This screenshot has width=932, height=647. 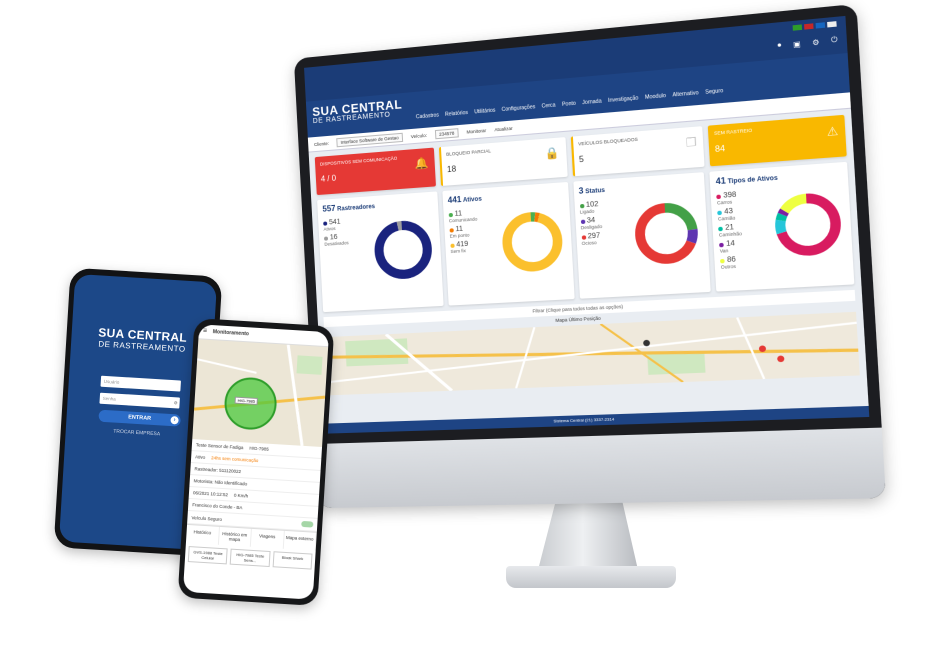 I want to click on datetime: 06/2021 10:12:52, so click(x=210, y=494).